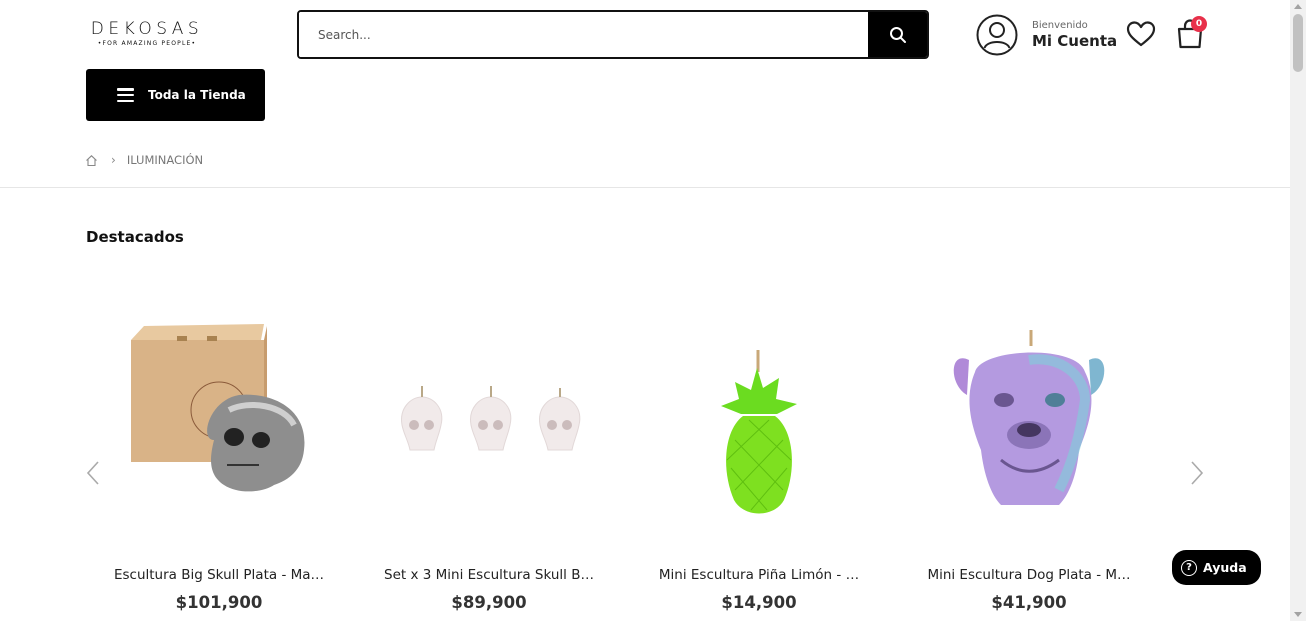  Describe the element at coordinates (1298, 310) in the screenshot. I see `page-scrollbar` at that location.